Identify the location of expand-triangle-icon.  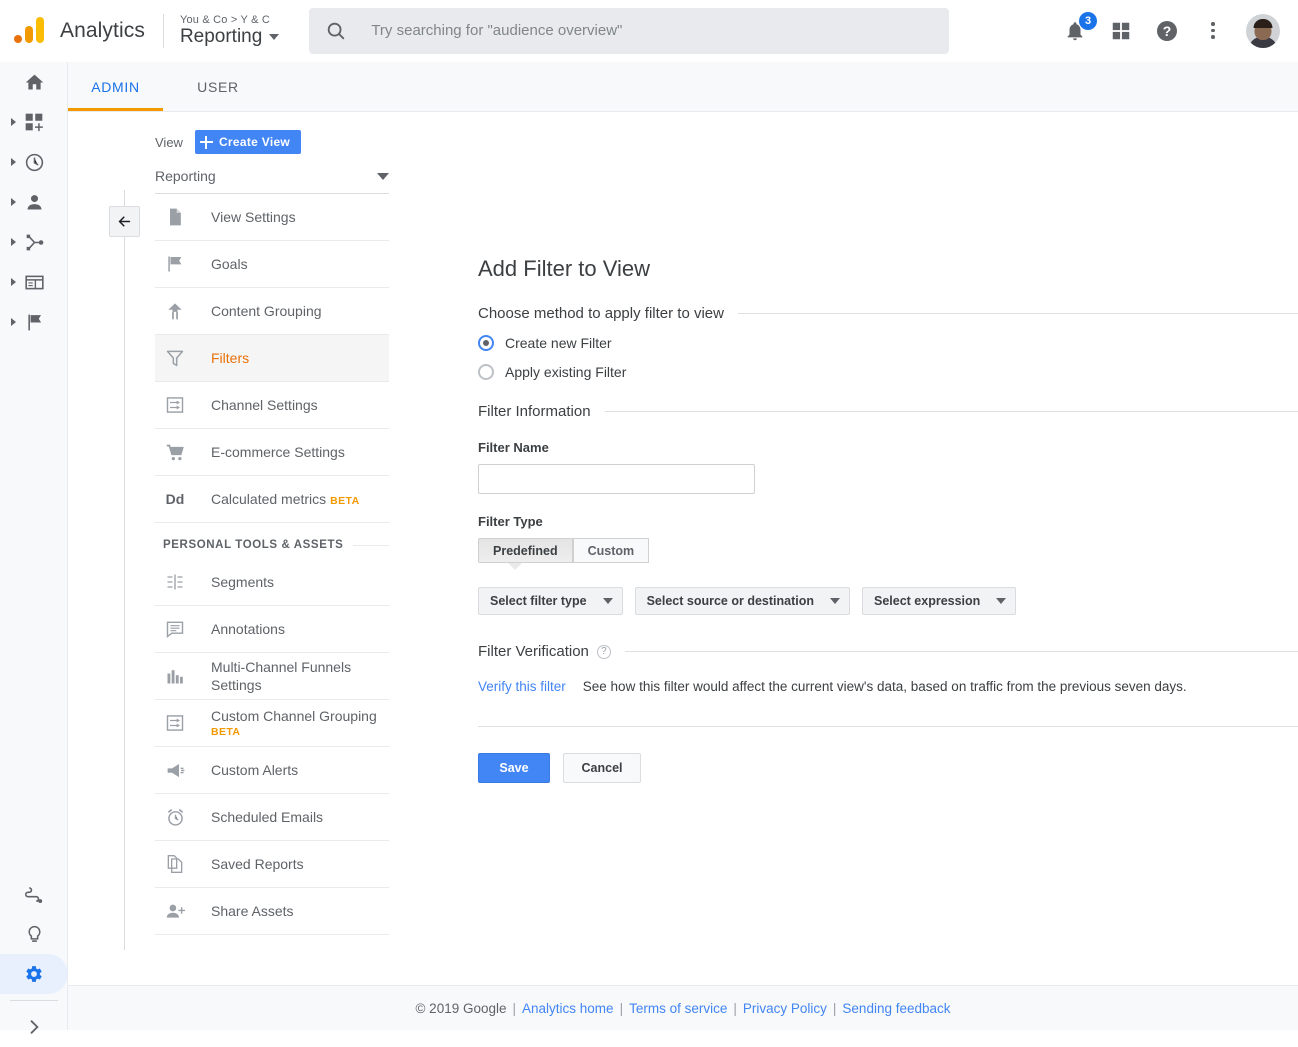
(13, 282).